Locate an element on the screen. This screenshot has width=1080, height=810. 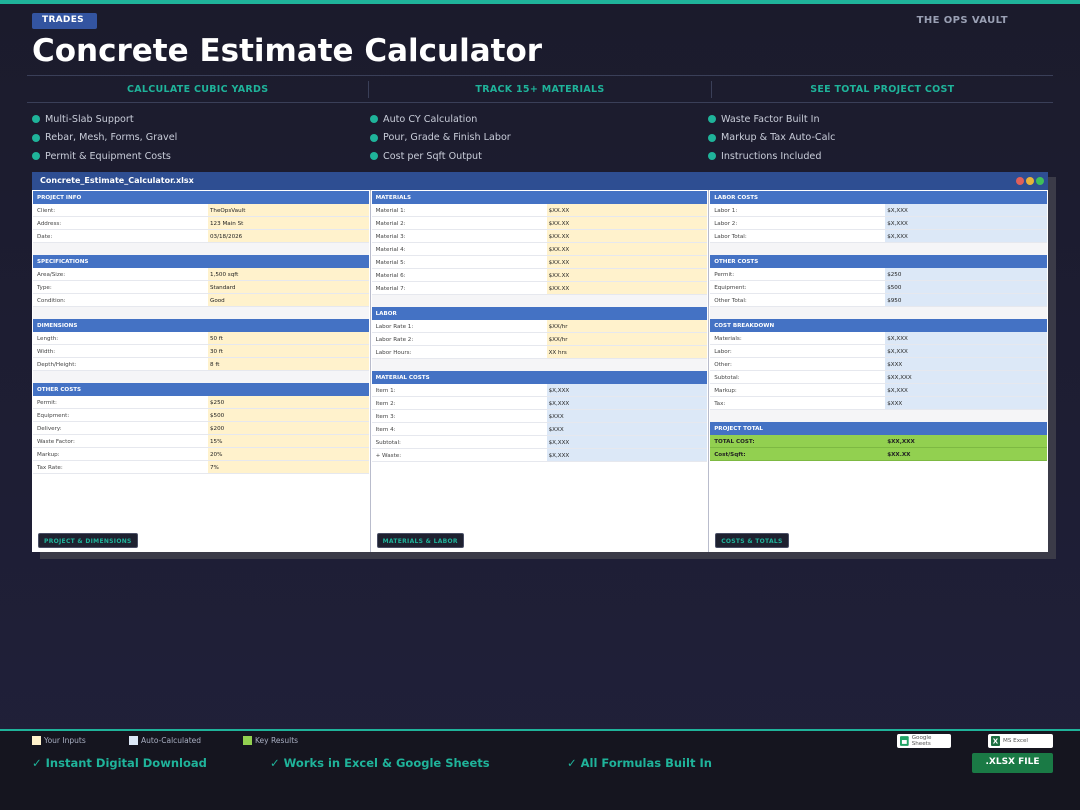
sheet-row: Labor 1: $X,XXX is located at coordinates (878, 210).